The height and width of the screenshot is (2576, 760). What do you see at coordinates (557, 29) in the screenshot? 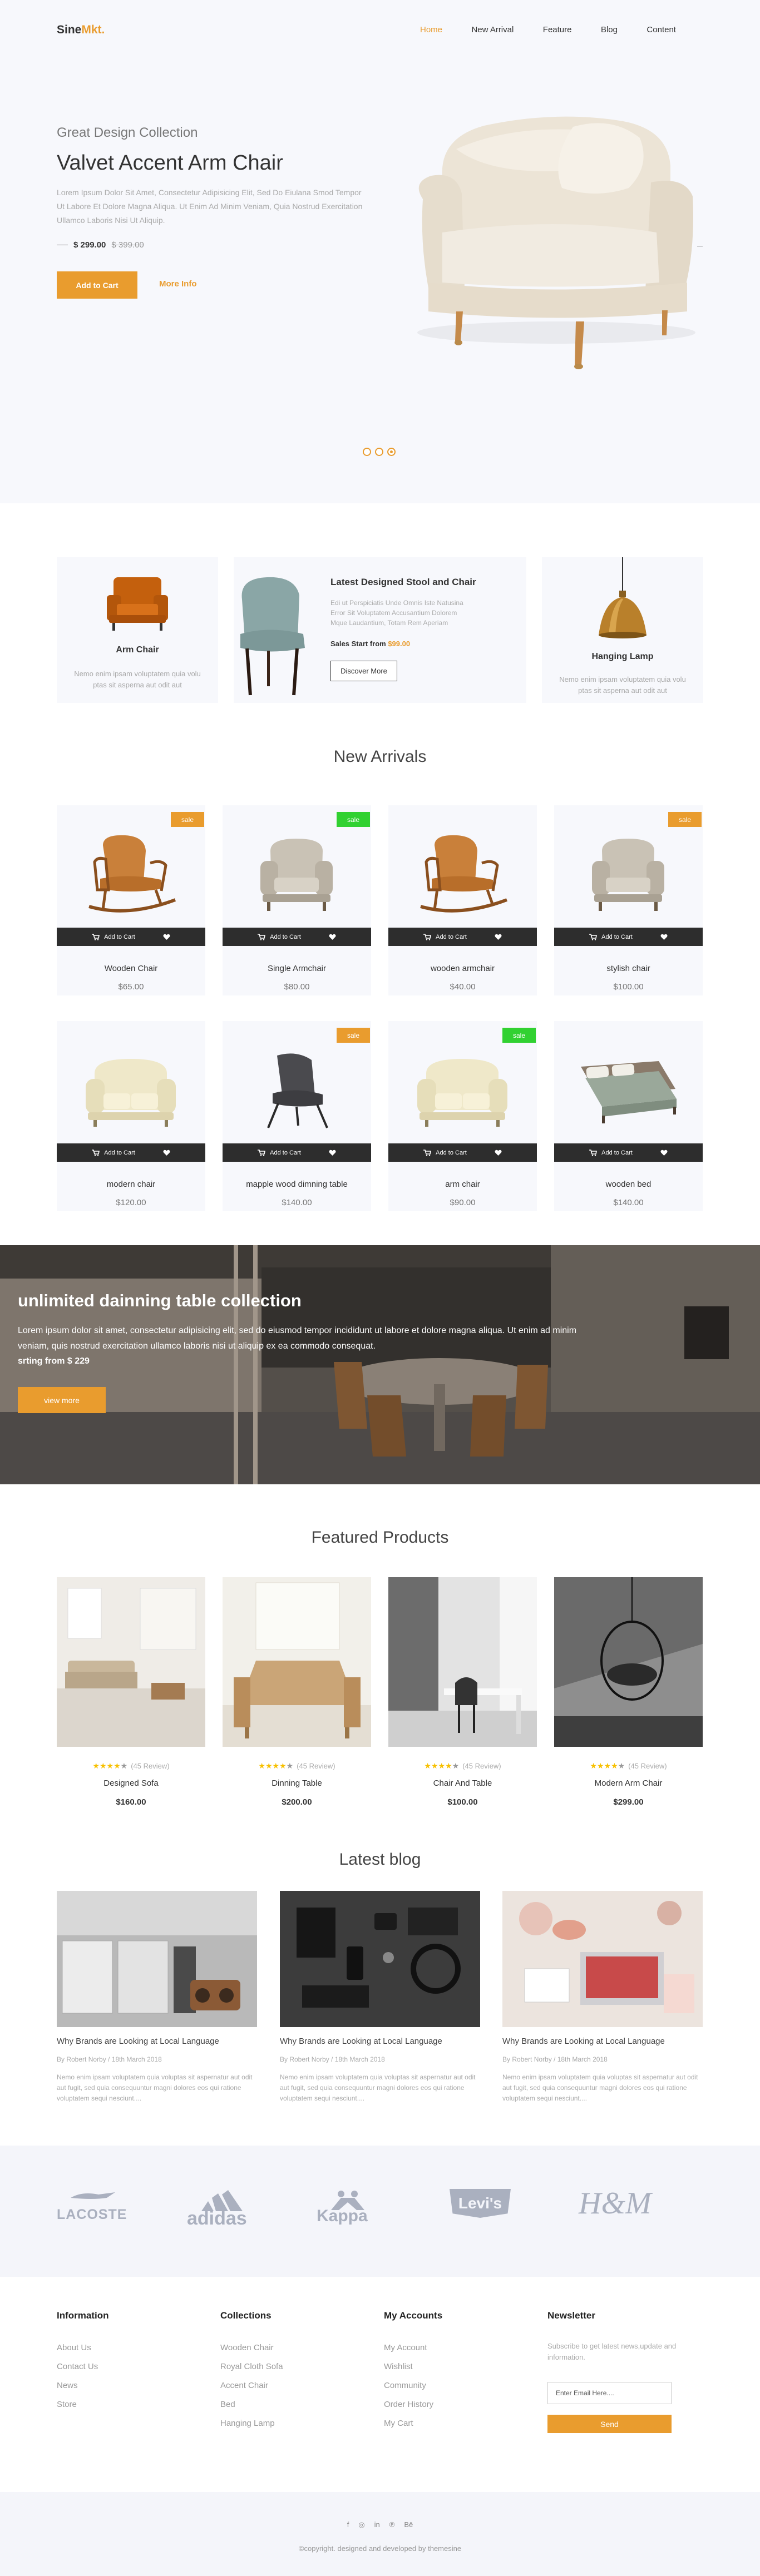
I see `nav-feature: Feature` at bounding box center [557, 29].